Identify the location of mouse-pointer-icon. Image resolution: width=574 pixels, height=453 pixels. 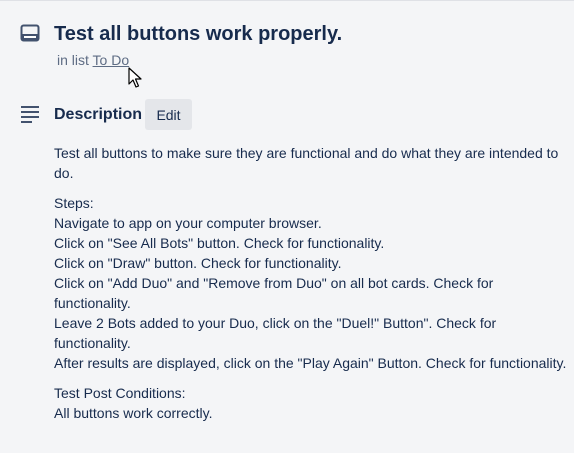
(135, 78).